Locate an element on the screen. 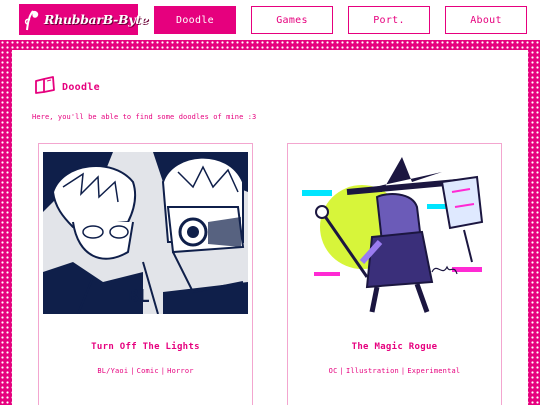 This screenshot has height=405, width=540. nav-doodle-button: Doodle is located at coordinates (195, 20).